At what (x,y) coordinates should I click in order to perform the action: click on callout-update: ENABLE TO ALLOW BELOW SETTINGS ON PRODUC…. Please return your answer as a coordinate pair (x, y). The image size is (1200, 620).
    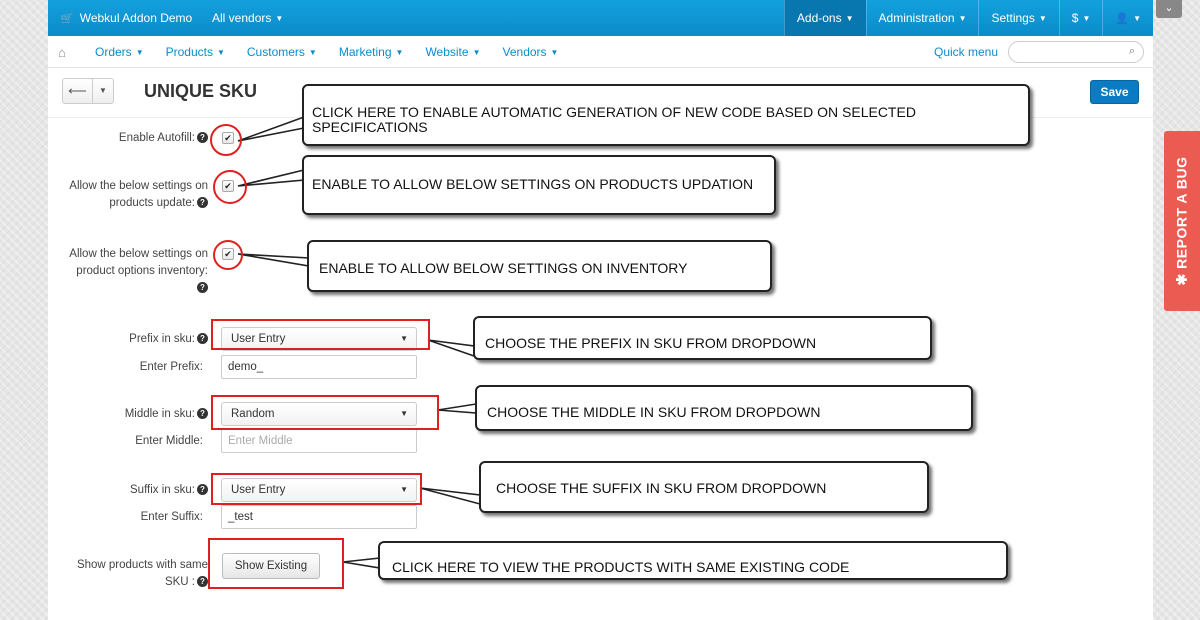
    Looking at the image, I should click on (539, 185).